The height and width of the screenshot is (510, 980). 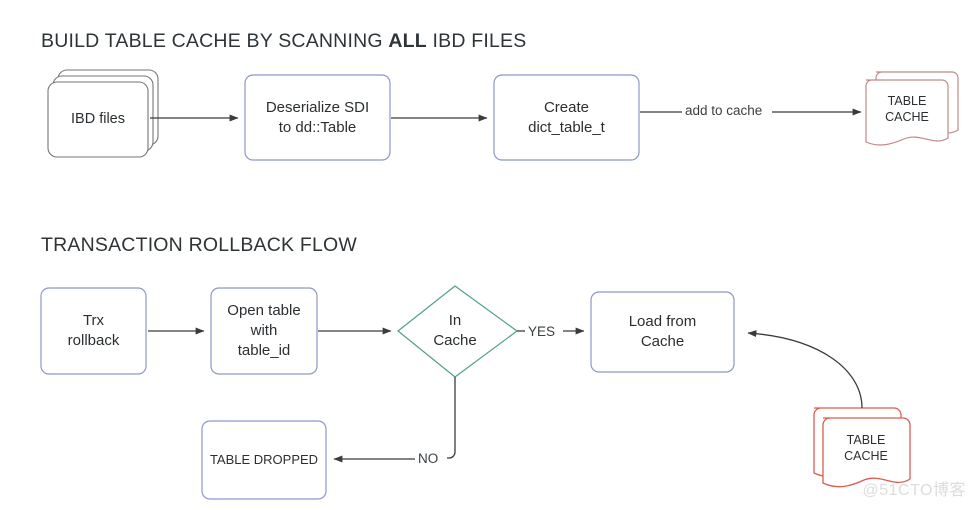 I want to click on node-table-dropped-shape, so click(x=264, y=460).